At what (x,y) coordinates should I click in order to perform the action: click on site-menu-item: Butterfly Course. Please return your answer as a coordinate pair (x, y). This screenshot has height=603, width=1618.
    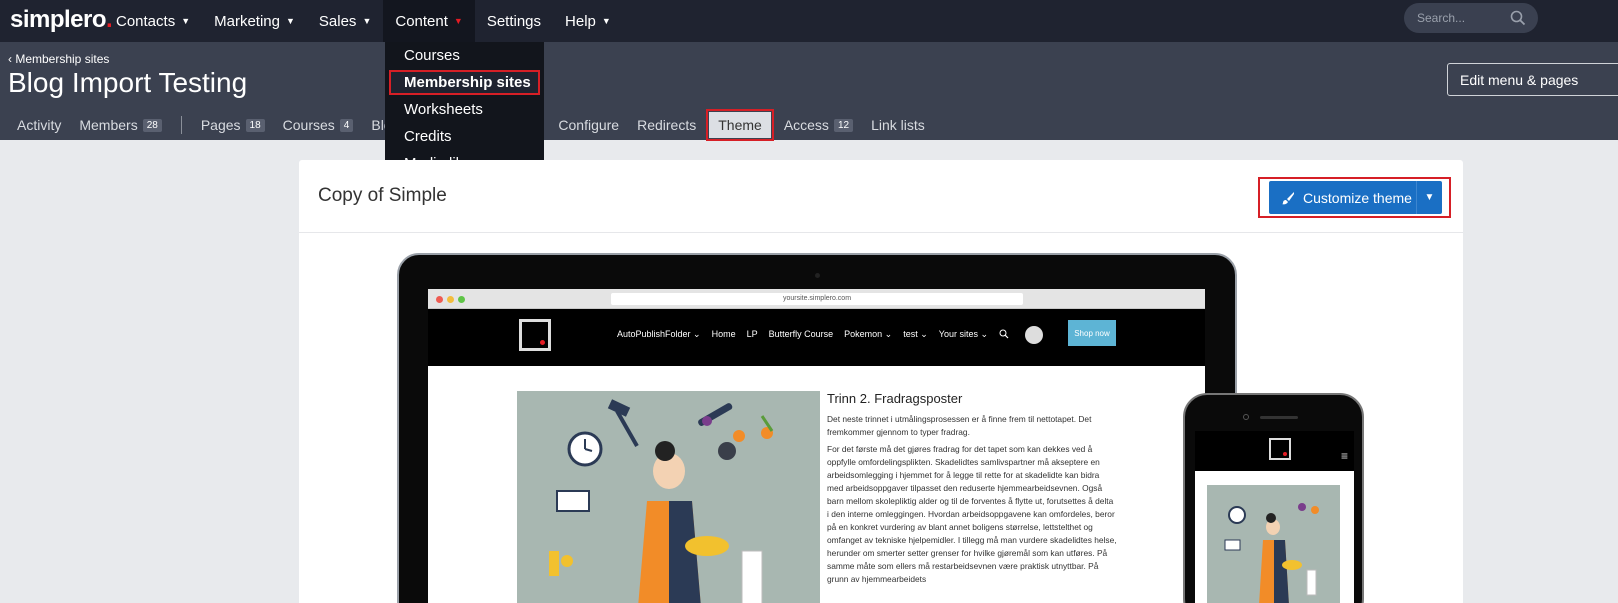
    Looking at the image, I should click on (801, 334).